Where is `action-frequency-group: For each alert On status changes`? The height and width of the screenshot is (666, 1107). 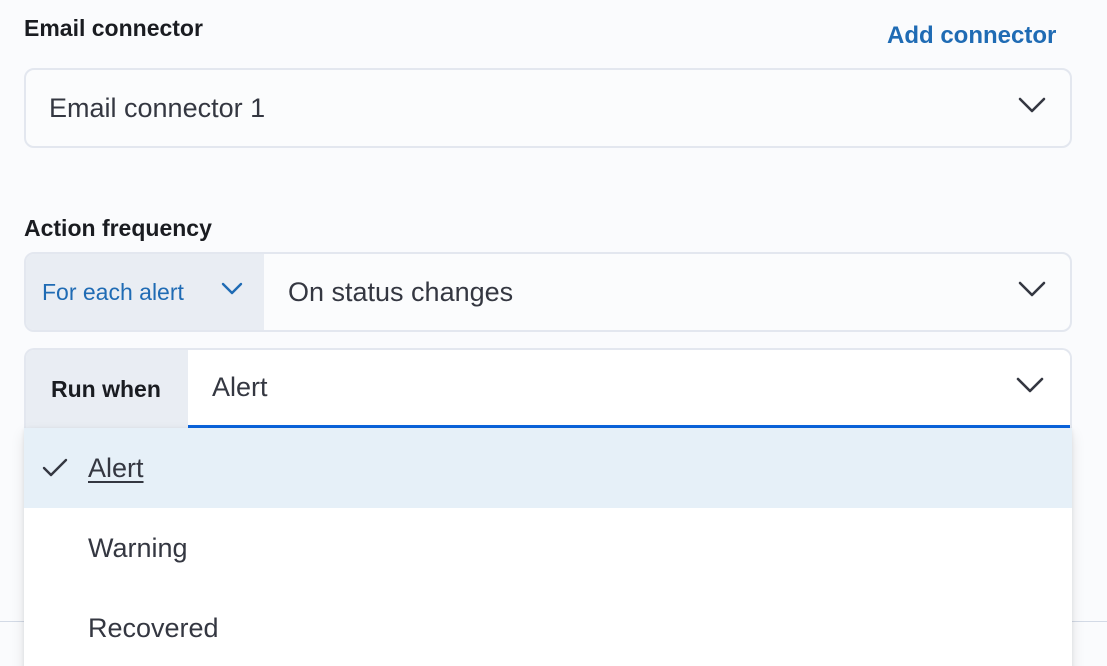 action-frequency-group: For each alert On status changes is located at coordinates (548, 292).